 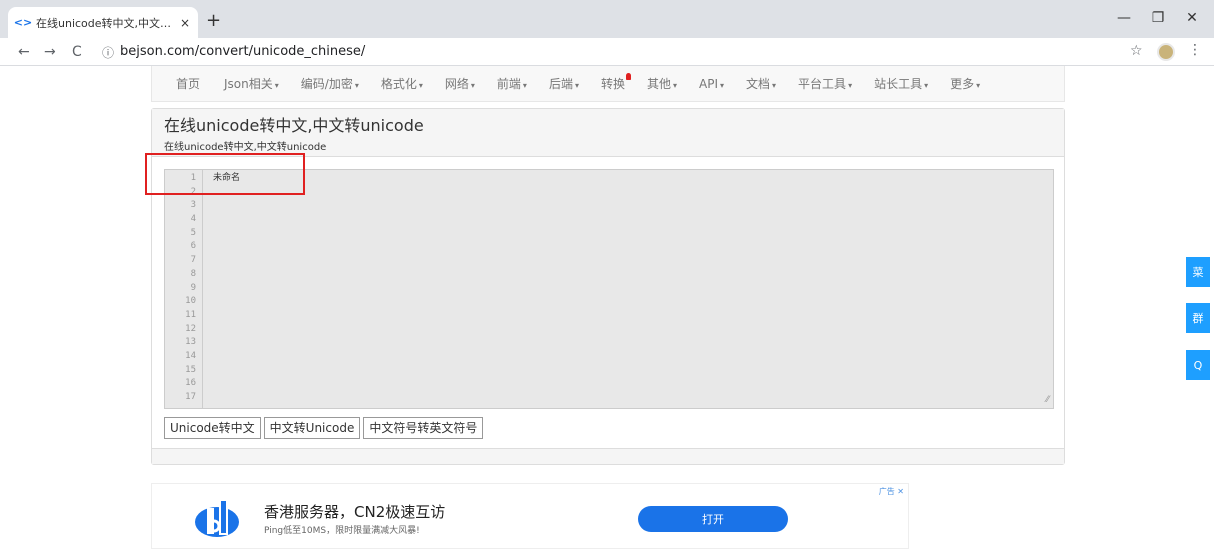 I want to click on forward-icon: →, so click(x=50, y=52).